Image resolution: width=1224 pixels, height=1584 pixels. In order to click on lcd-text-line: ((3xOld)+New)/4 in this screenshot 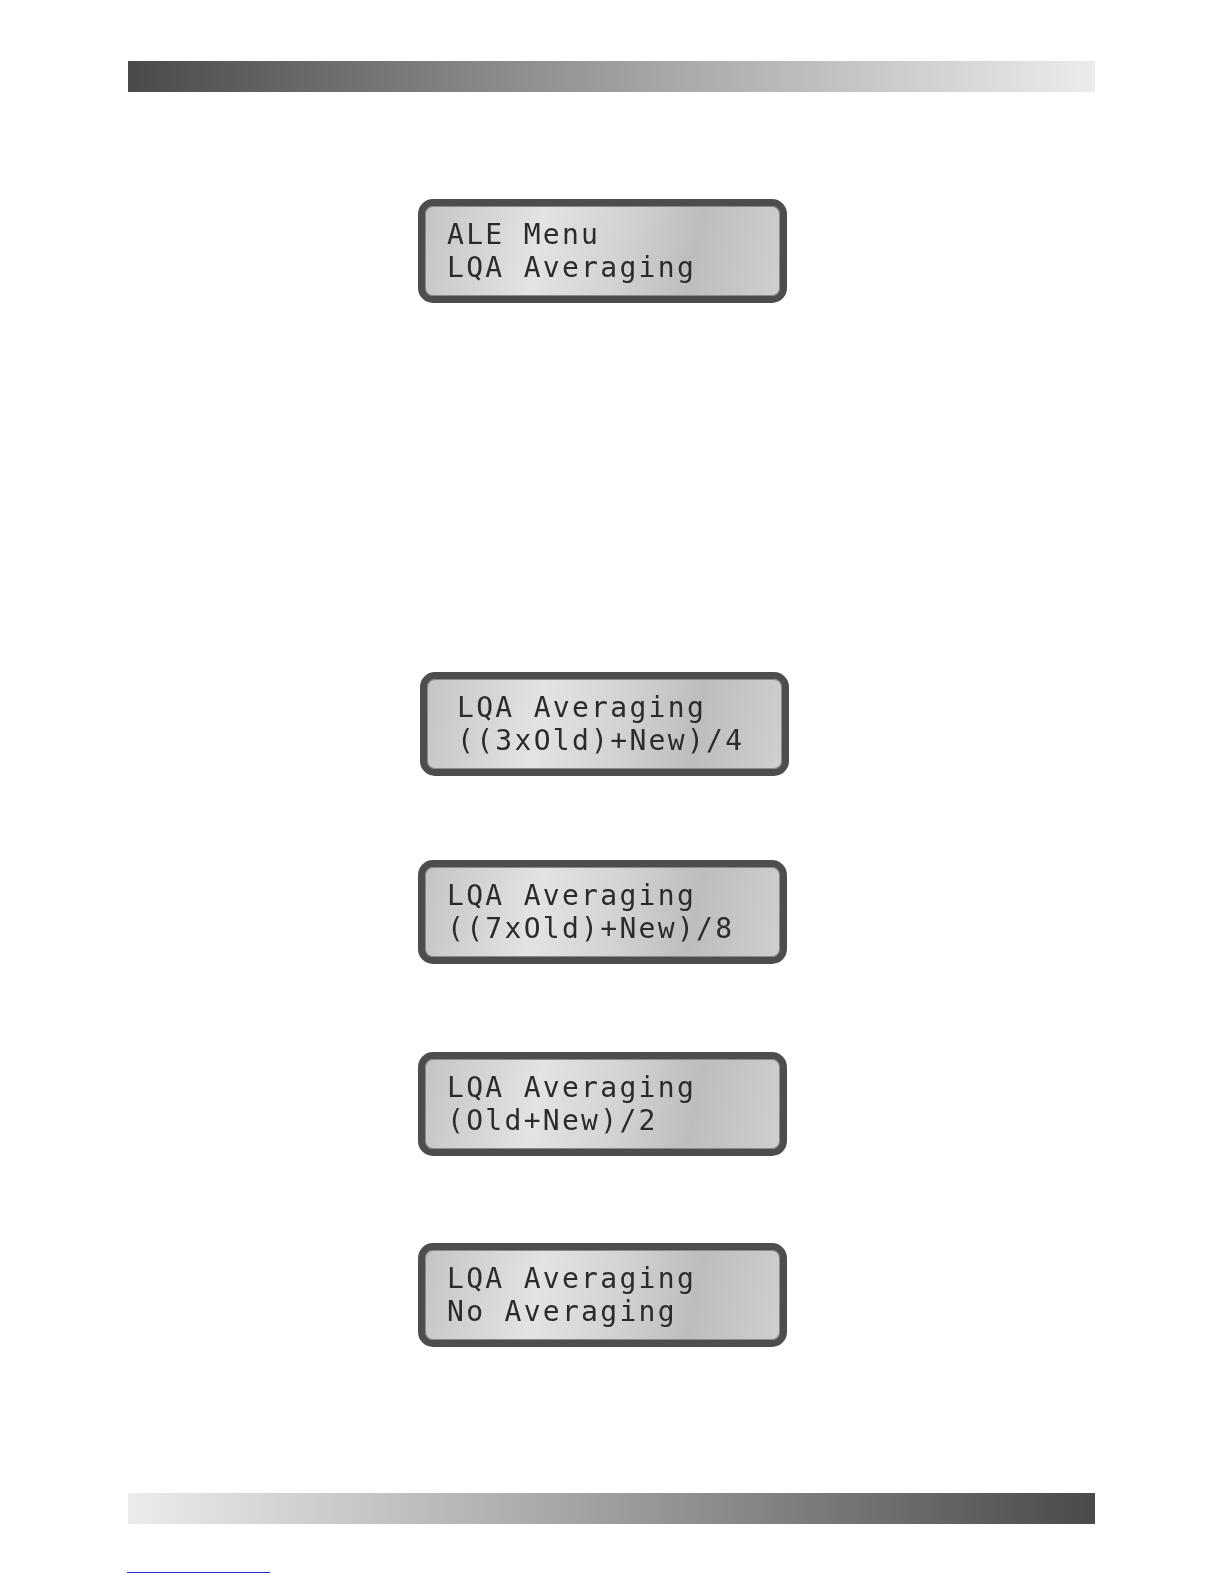, I will do `click(601, 740)`.